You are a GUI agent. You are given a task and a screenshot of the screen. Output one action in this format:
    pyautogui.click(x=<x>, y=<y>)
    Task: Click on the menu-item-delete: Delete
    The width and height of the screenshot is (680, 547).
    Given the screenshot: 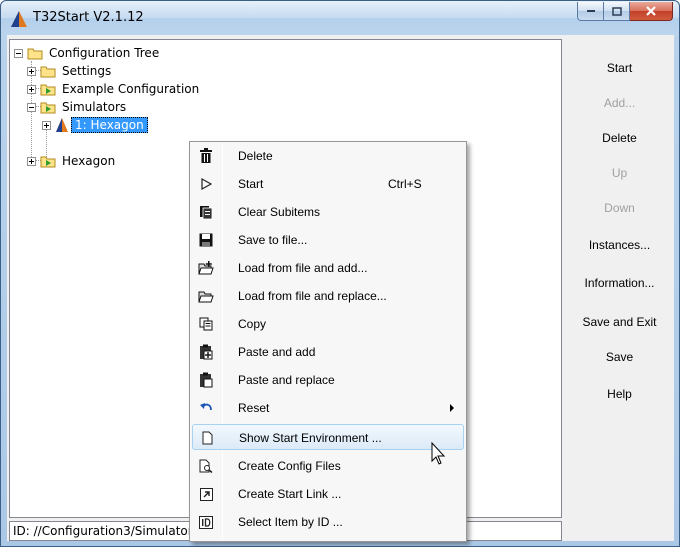 What is the action you would take?
    pyautogui.click(x=328, y=156)
    